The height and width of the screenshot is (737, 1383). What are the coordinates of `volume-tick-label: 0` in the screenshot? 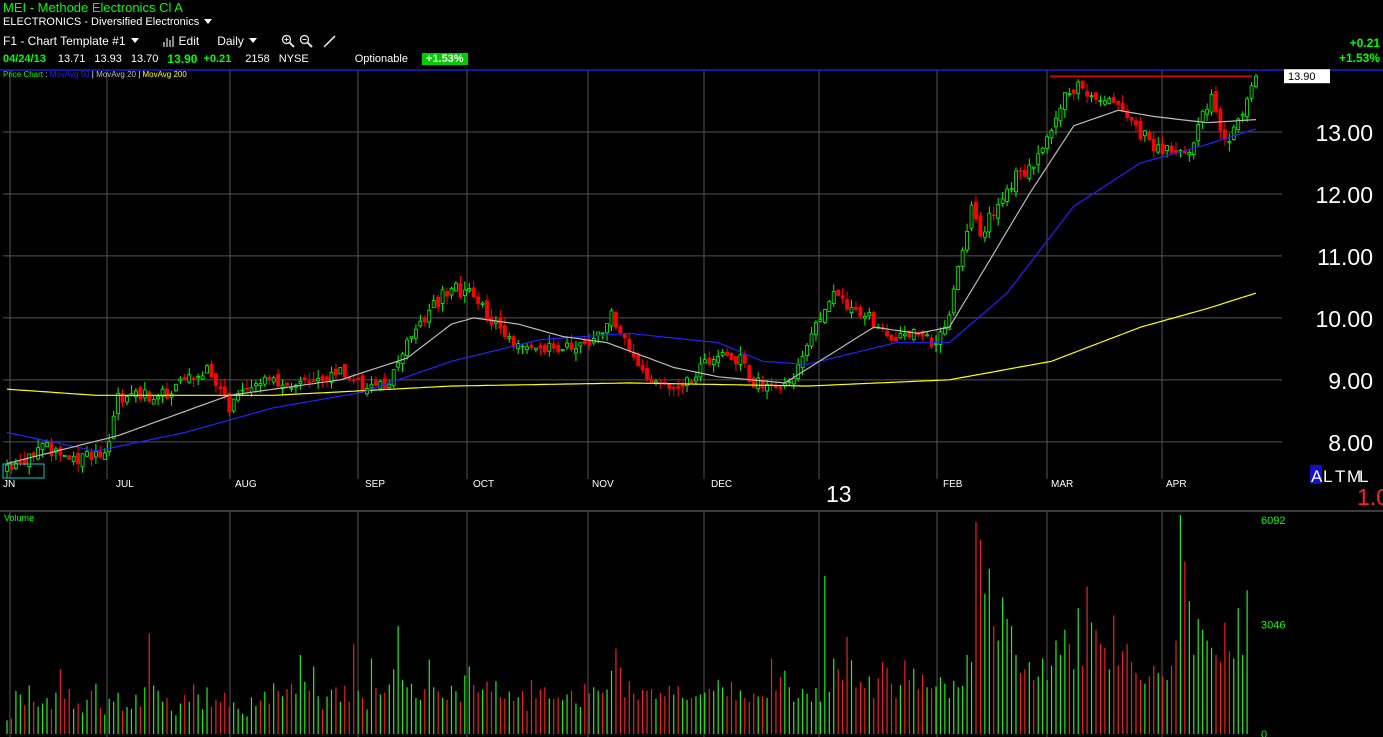 It's located at (1264, 733).